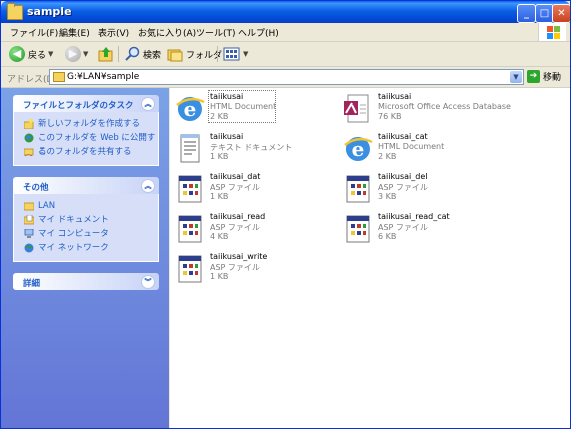 The width and height of the screenshot is (571, 429). What do you see at coordinates (533, 76) in the screenshot?
I see `go-arrow-icon: ➔` at bounding box center [533, 76].